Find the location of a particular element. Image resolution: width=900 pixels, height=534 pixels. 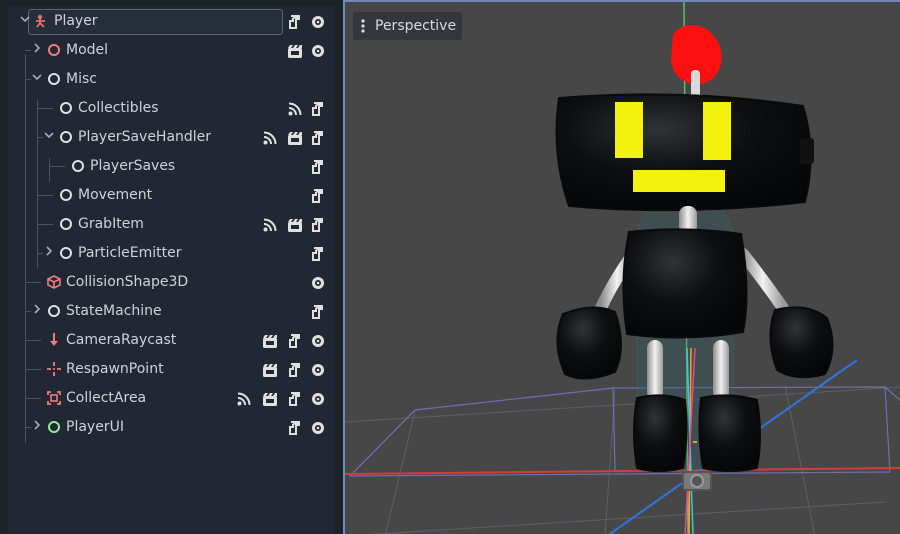

scene-tree-row: Model is located at coordinates (171, 50).